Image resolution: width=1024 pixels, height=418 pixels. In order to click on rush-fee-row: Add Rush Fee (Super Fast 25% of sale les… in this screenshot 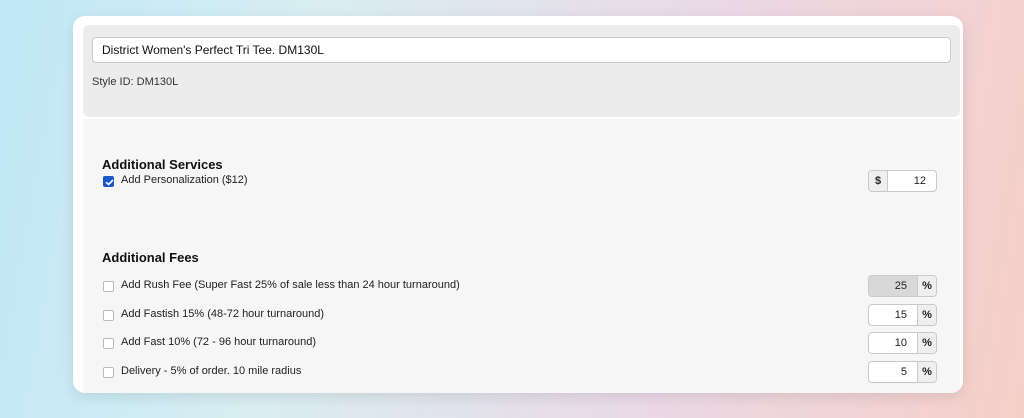, I will do `click(522, 286)`.